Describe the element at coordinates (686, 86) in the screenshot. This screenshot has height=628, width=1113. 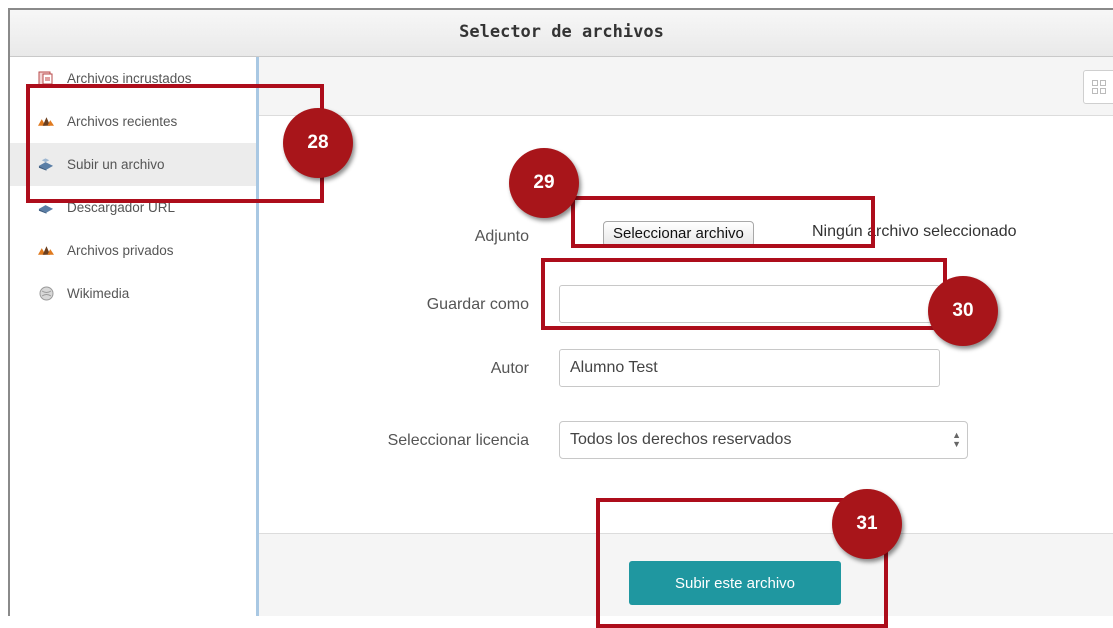
I see `toolbar` at that location.